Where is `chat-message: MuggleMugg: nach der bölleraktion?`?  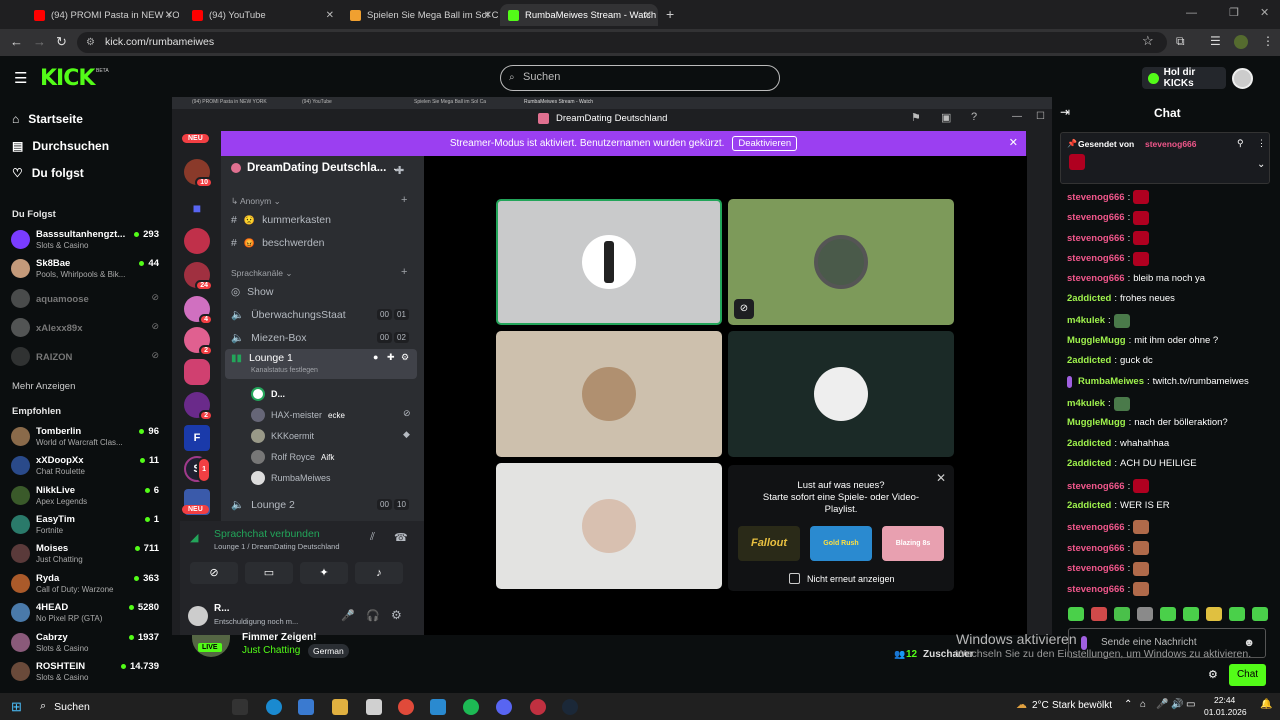
chat-message: MuggleMugg: nach der bölleraktion? is located at coordinates (1147, 422).